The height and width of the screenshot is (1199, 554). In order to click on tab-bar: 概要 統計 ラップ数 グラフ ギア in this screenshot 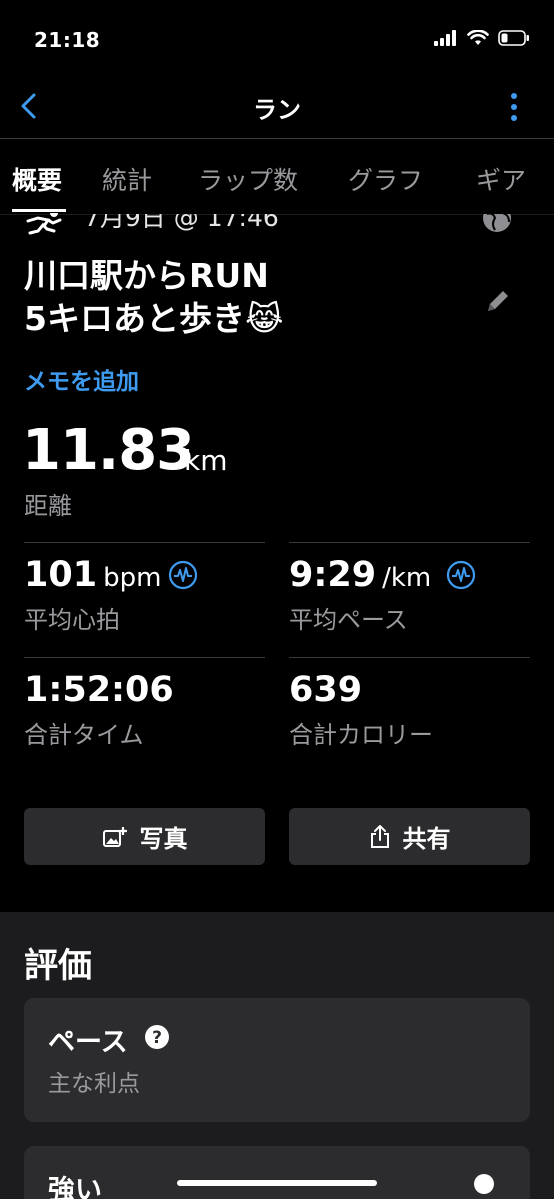, I will do `click(277, 176)`.